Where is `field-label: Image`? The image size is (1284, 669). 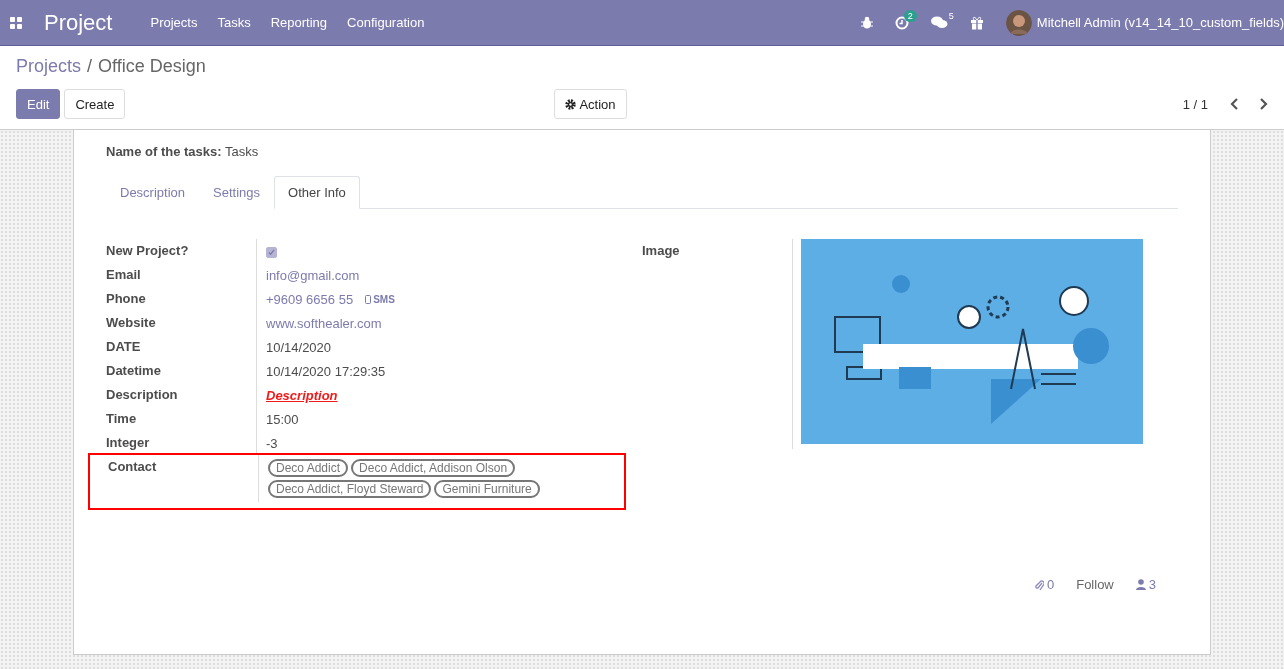
field-label: Image is located at coordinates (661, 251).